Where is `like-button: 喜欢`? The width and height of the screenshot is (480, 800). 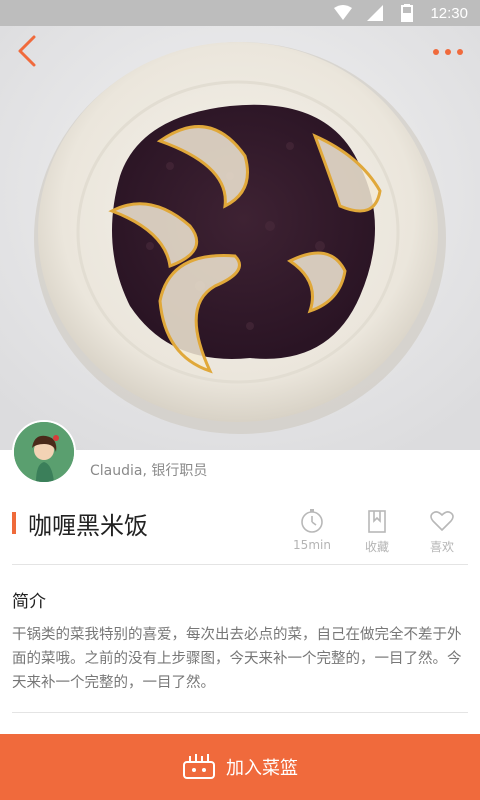 like-button: 喜欢 is located at coordinates (442, 531).